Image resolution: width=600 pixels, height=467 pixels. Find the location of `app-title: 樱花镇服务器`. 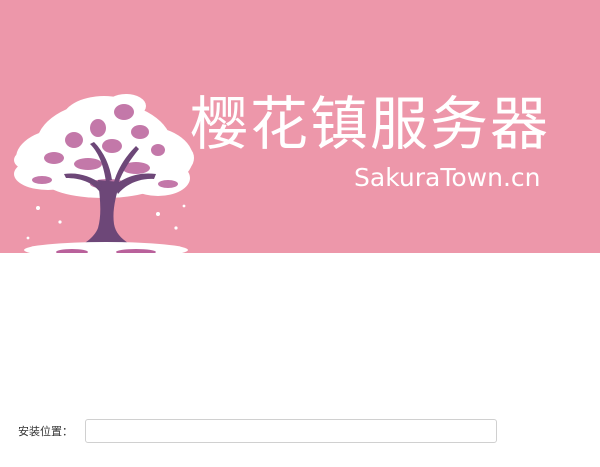

app-title: 樱花镇服务器 is located at coordinates (370, 124).